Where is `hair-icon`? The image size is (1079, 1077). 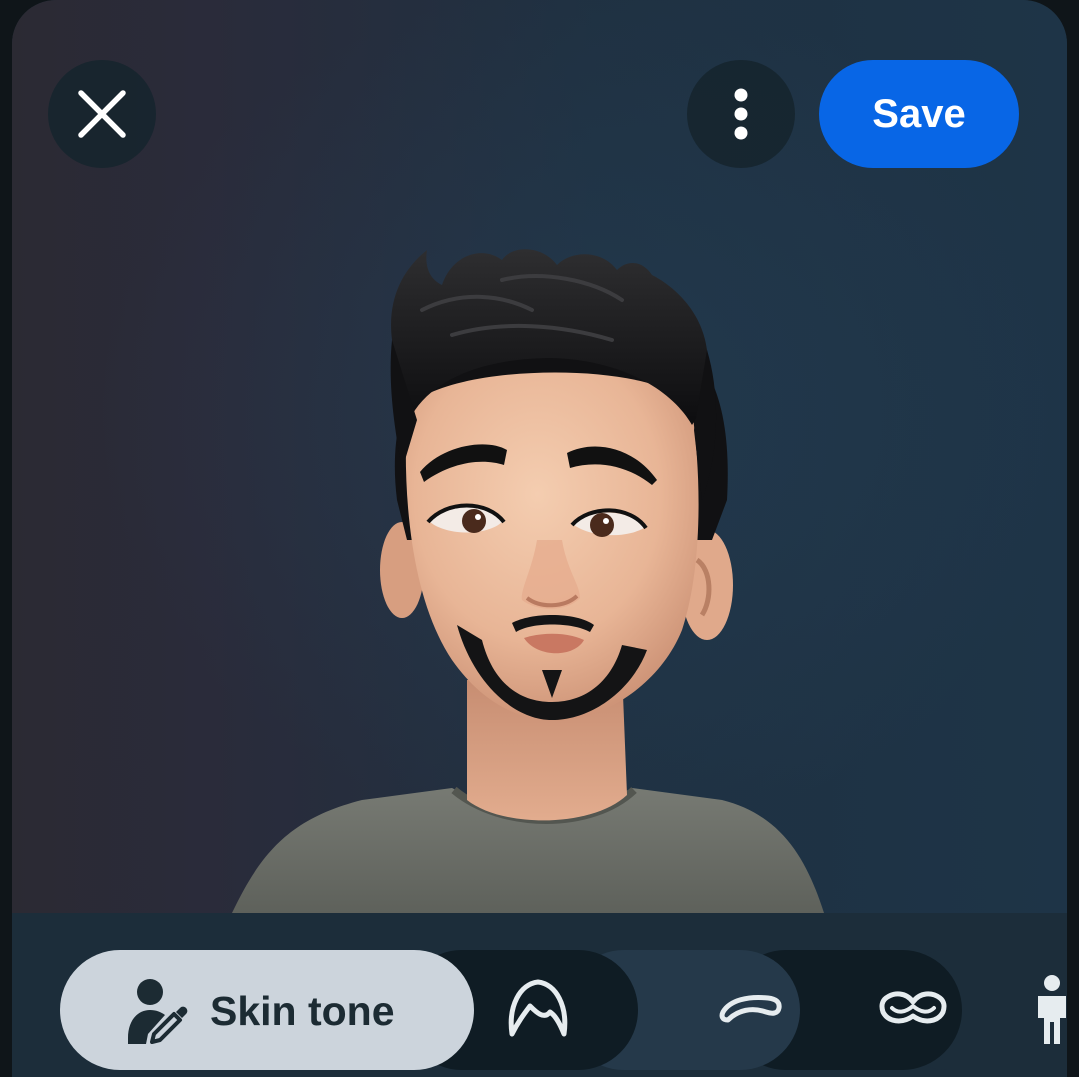
hair-icon is located at coordinates (538, 1008).